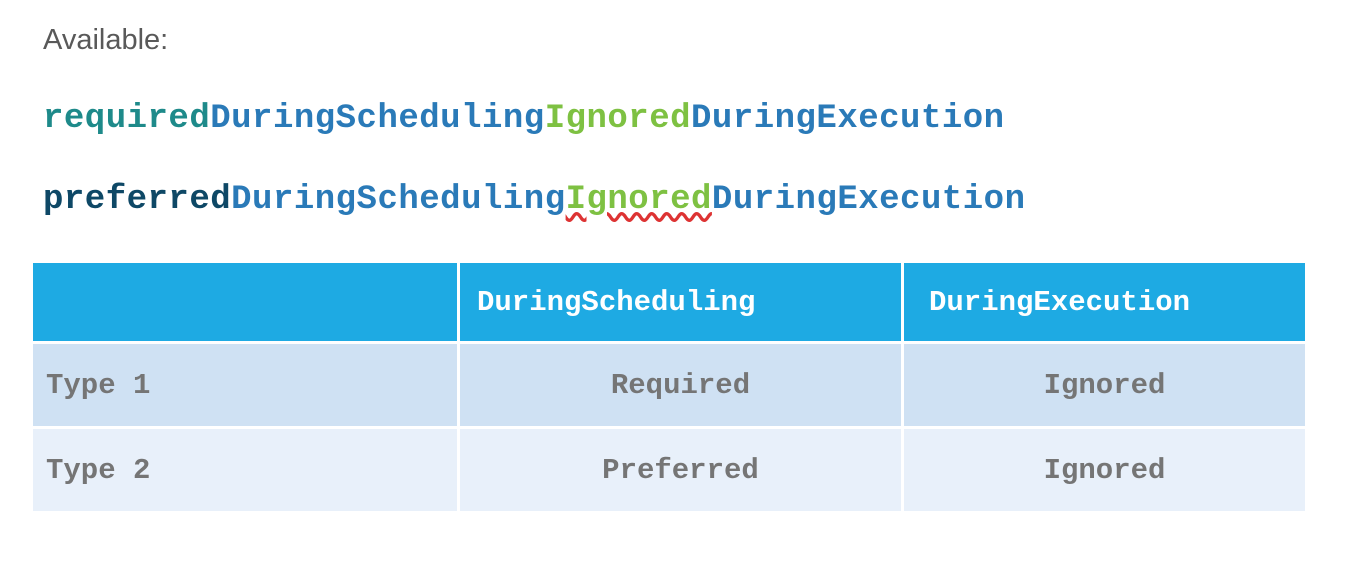 The height and width of the screenshot is (566, 1348). I want to click on cell-during-scheduling: Preferred, so click(680, 470).